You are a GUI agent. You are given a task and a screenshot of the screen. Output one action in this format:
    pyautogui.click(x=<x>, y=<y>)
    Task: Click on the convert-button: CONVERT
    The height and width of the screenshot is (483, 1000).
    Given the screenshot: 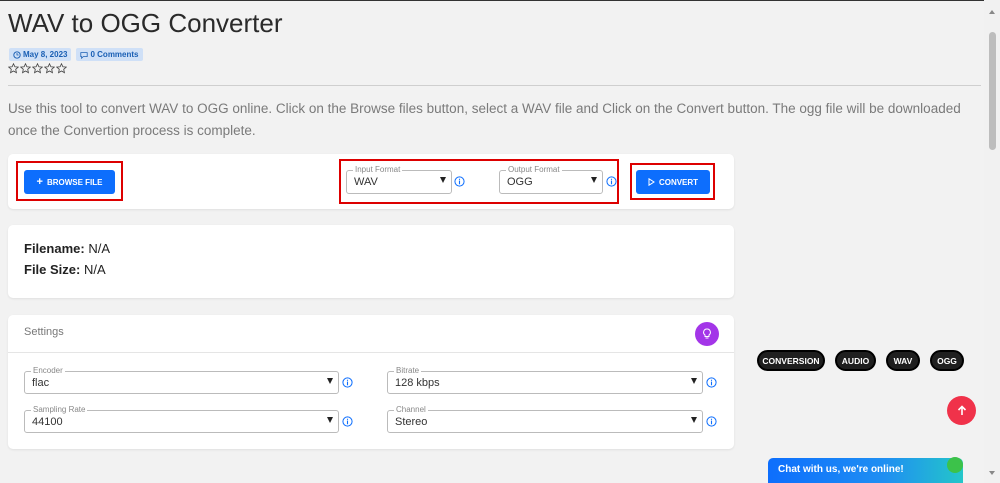 What is the action you would take?
    pyautogui.click(x=673, y=182)
    